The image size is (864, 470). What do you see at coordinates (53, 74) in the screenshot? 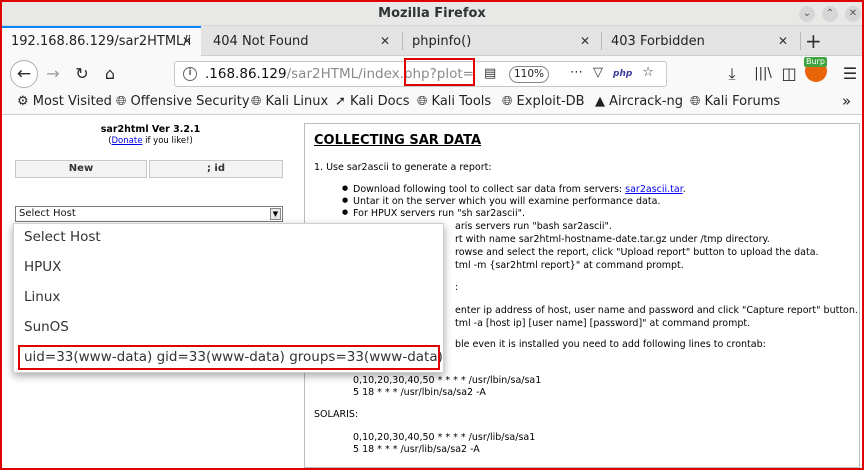
I see `forward-icon: →` at bounding box center [53, 74].